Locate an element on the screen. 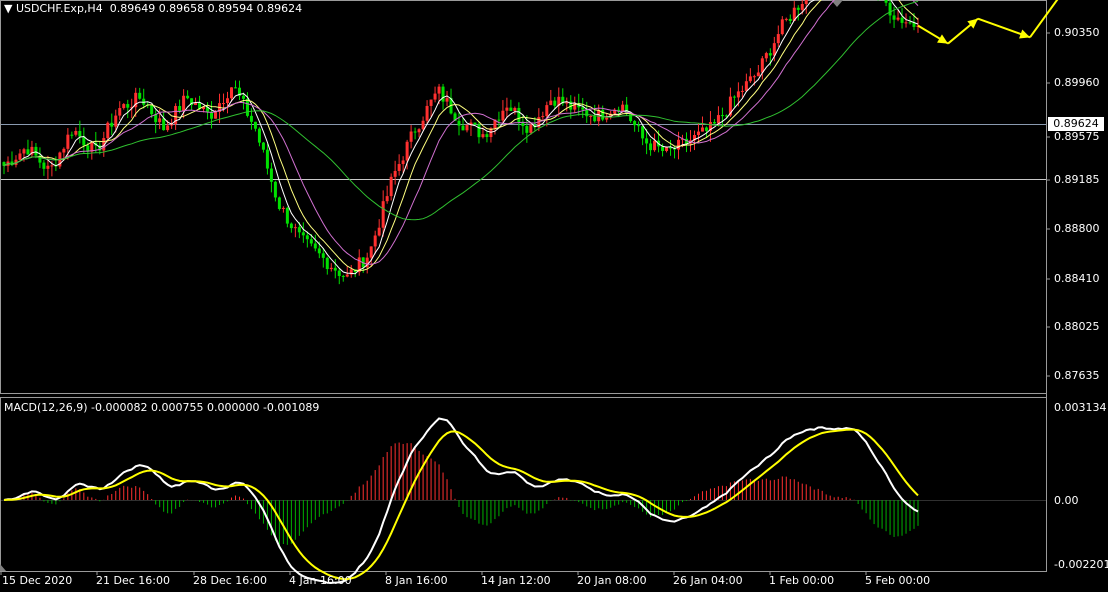 The width and height of the screenshot is (1108, 592). price-tick: 0.88800 is located at coordinates (1077, 228).